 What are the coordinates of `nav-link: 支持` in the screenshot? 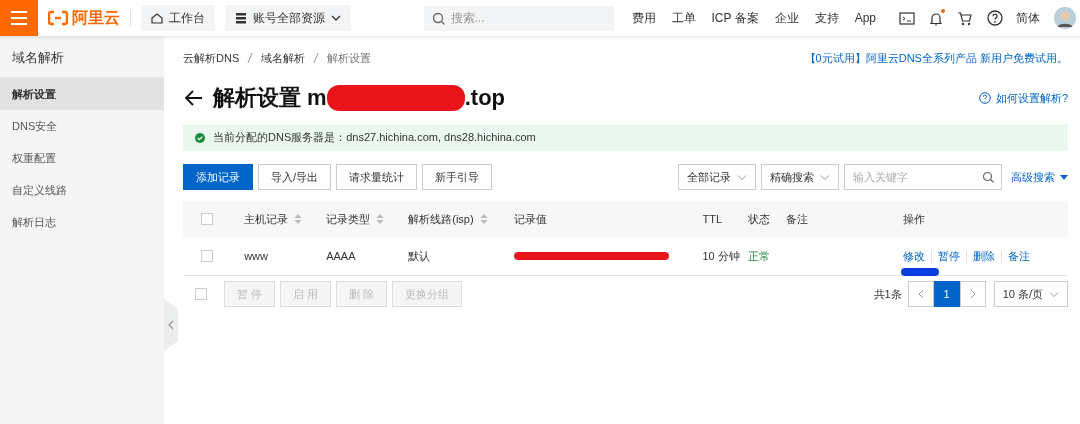 It's located at (826, 18).